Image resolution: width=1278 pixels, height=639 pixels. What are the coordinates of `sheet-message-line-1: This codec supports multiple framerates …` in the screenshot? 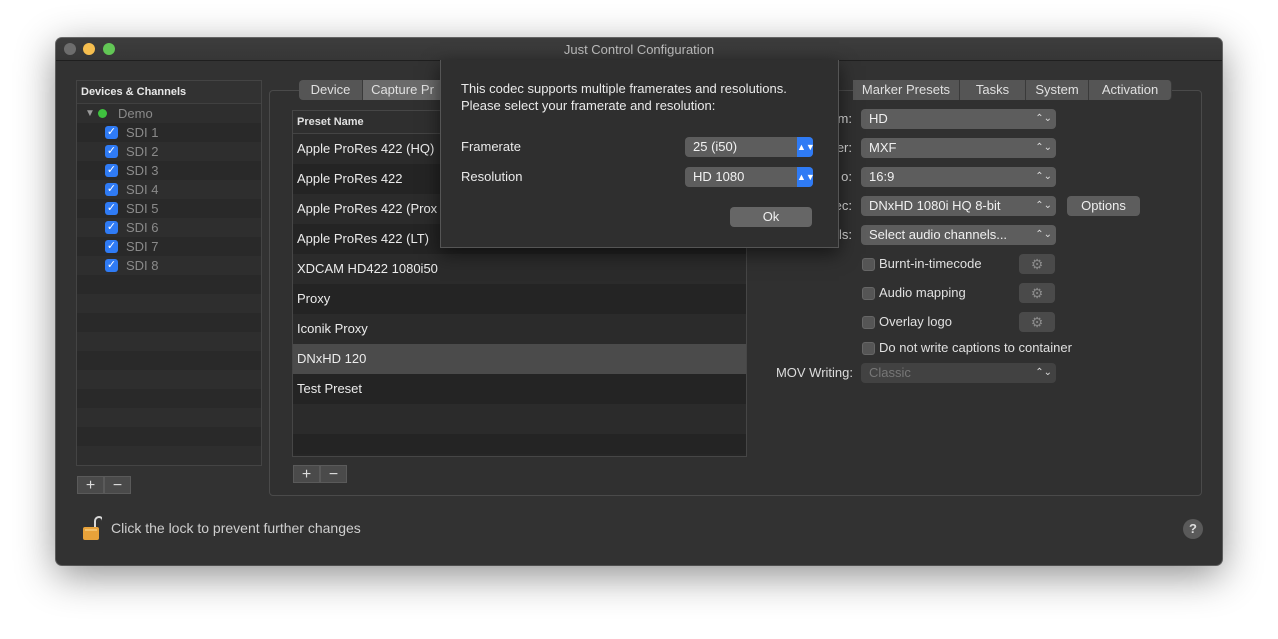 It's located at (624, 88).